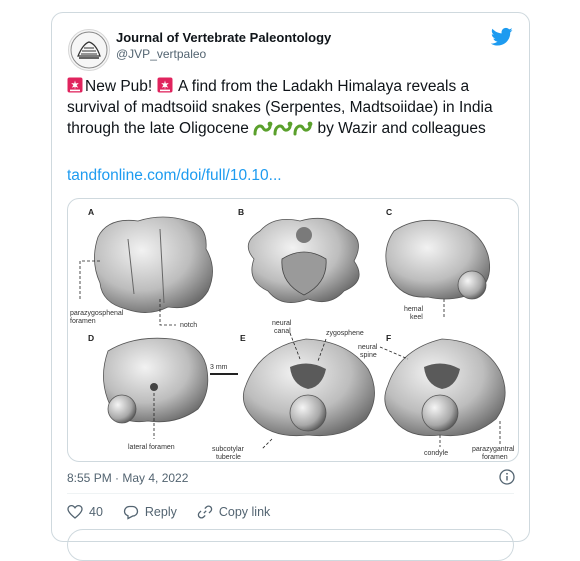 The height and width of the screenshot is (561, 580). I want to click on label-canal: canal, so click(282, 331).